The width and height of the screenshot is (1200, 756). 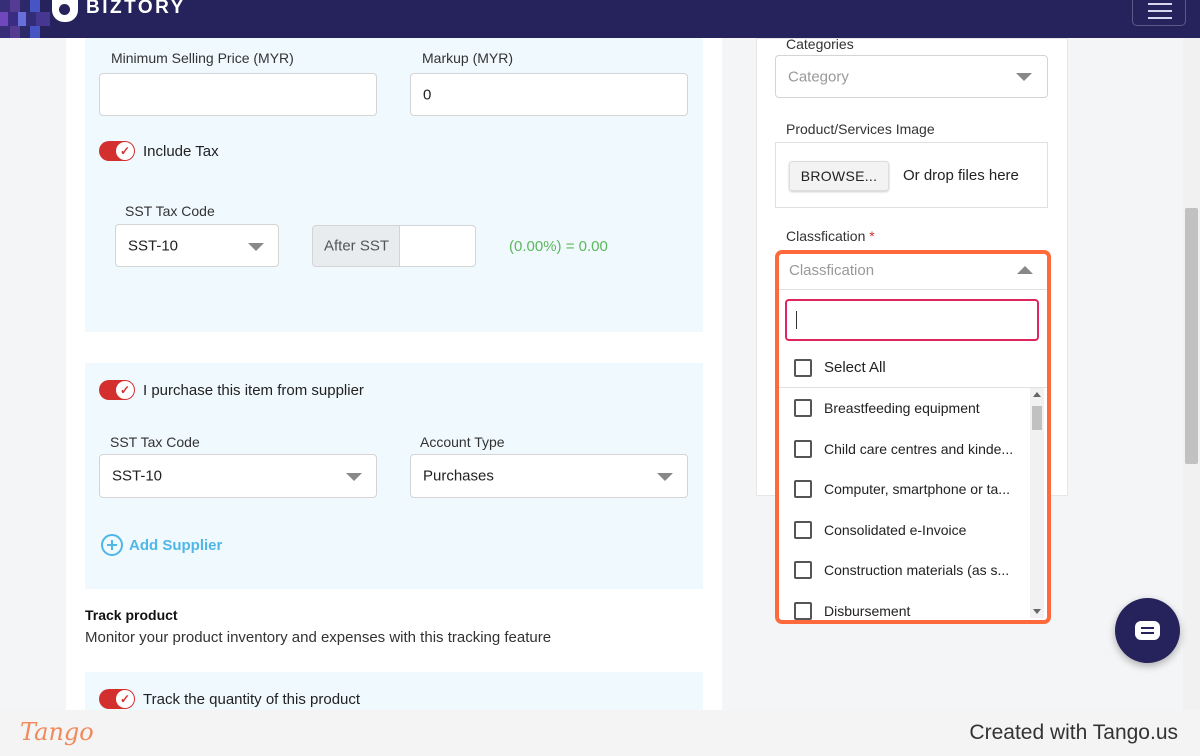 What do you see at coordinates (176, 545) in the screenshot?
I see `add-supplier-label: Add Supplier` at bounding box center [176, 545].